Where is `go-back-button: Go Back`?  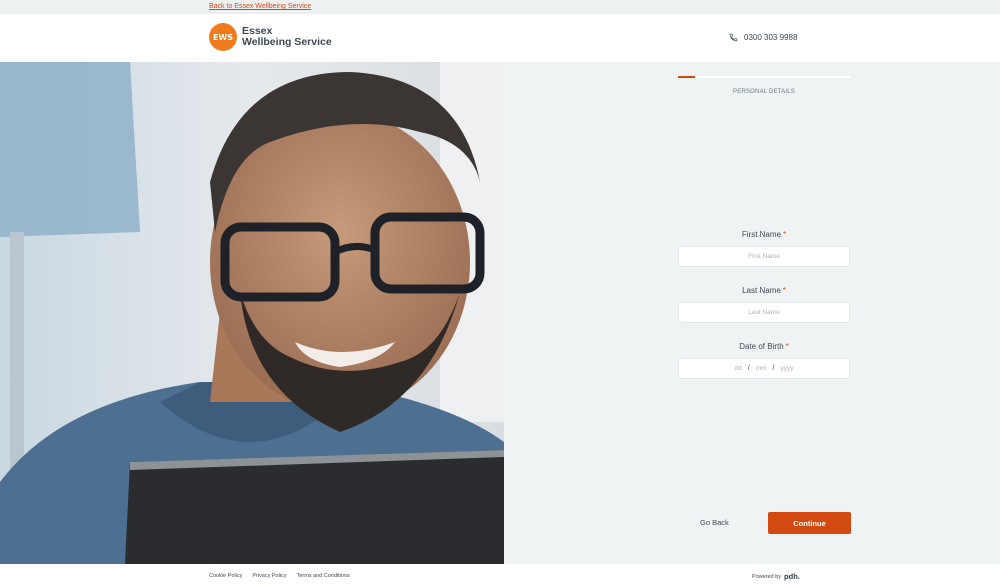 go-back-button: Go Back is located at coordinates (714, 522).